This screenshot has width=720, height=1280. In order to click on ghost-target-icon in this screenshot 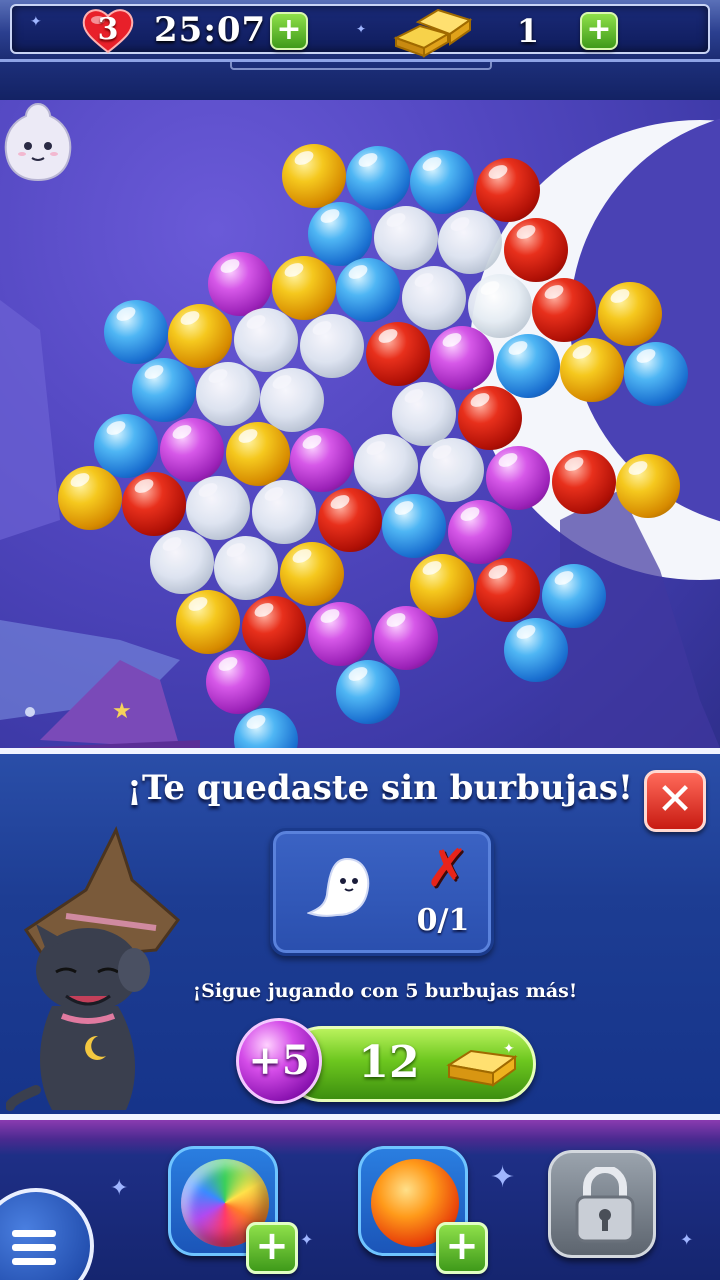, I will do `click(38, 142)`.